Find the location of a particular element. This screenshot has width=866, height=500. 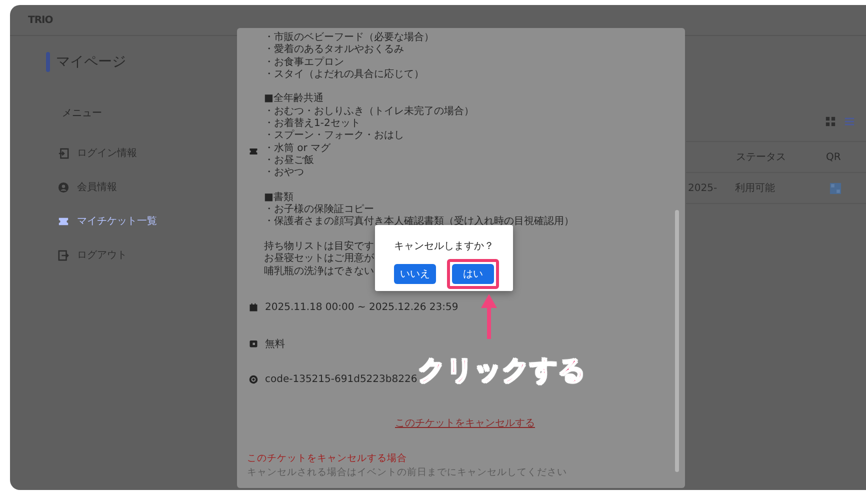

ticket-code: code-135215-691d5223b8226 is located at coordinates (341, 380).